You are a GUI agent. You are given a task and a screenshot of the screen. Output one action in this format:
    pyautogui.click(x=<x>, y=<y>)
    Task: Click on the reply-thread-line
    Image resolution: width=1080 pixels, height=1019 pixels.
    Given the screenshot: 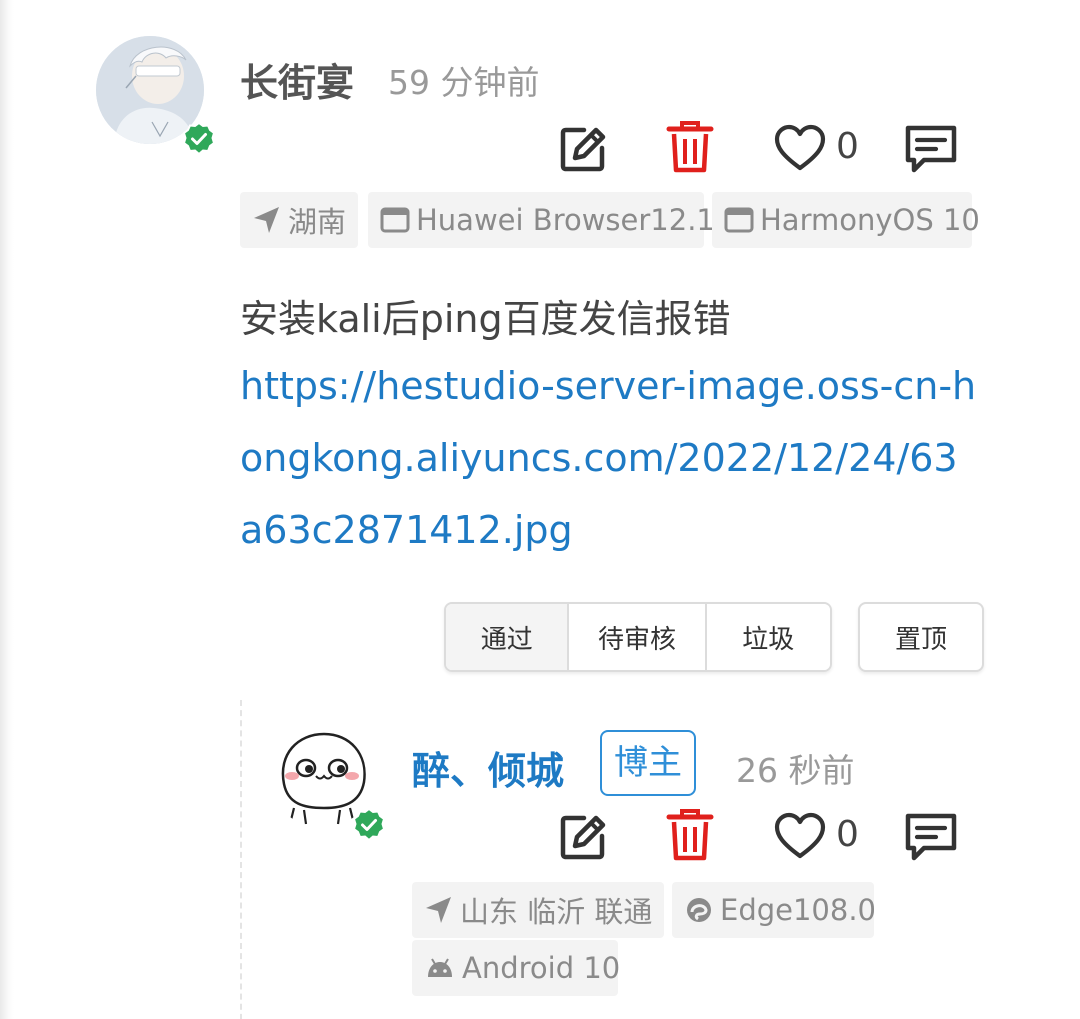 What is the action you would take?
    pyautogui.click(x=241, y=859)
    